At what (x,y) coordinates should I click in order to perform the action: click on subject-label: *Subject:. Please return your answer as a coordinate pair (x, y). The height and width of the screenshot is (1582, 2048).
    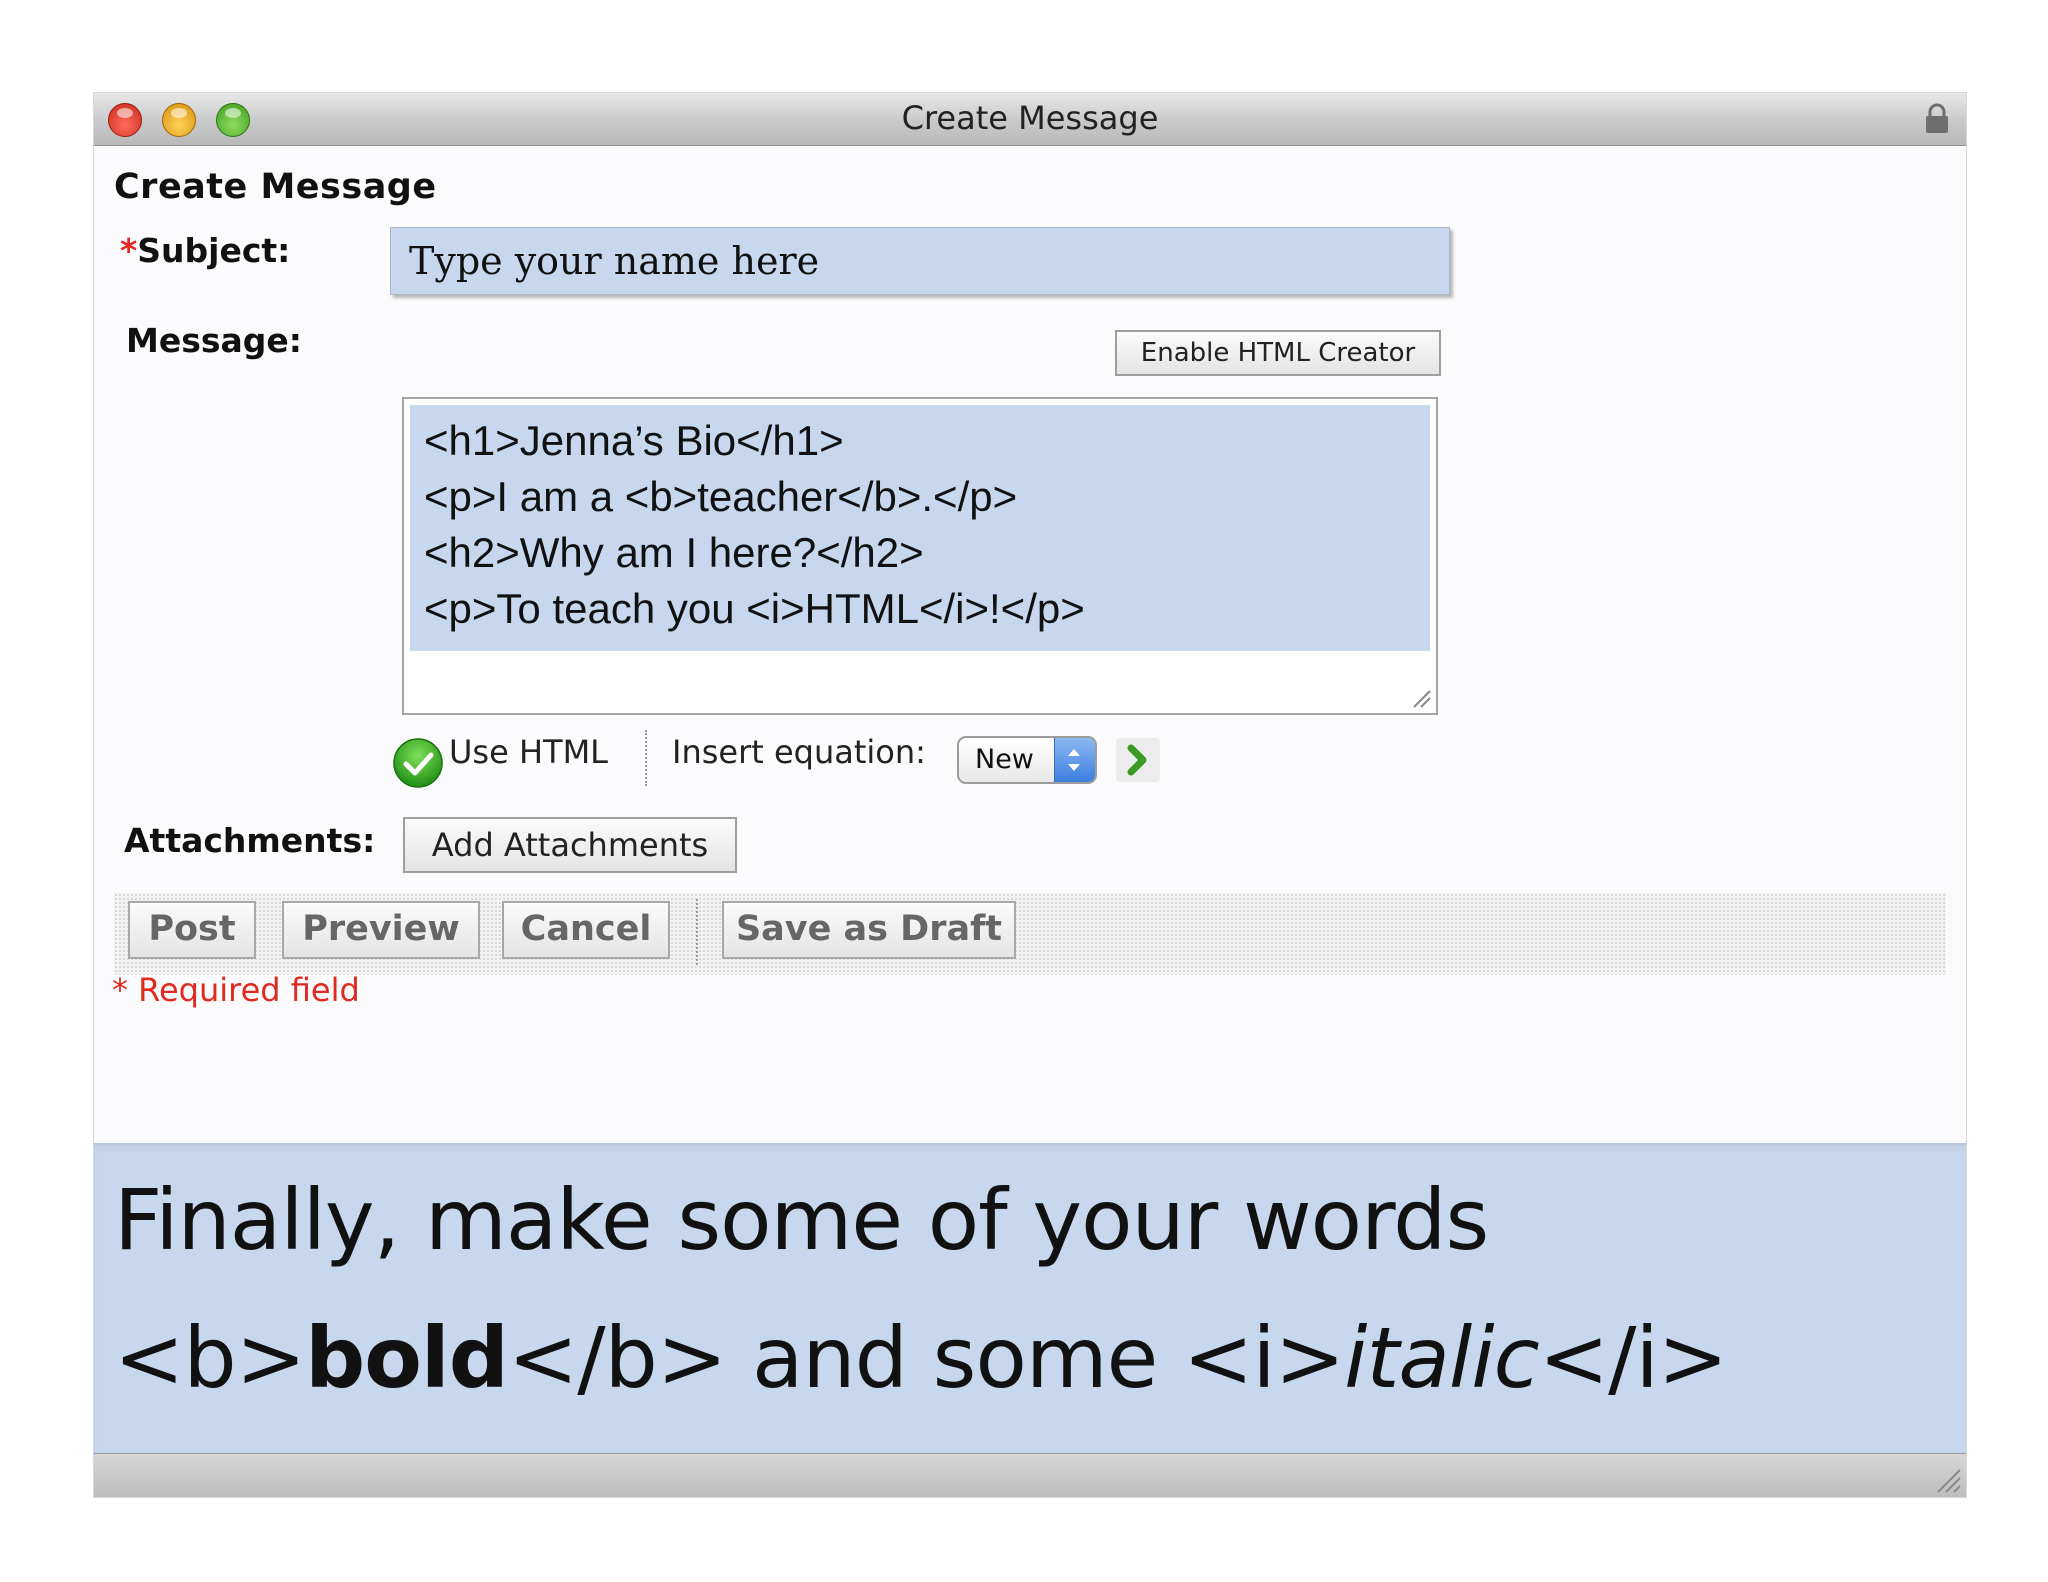
    Looking at the image, I should click on (205, 250).